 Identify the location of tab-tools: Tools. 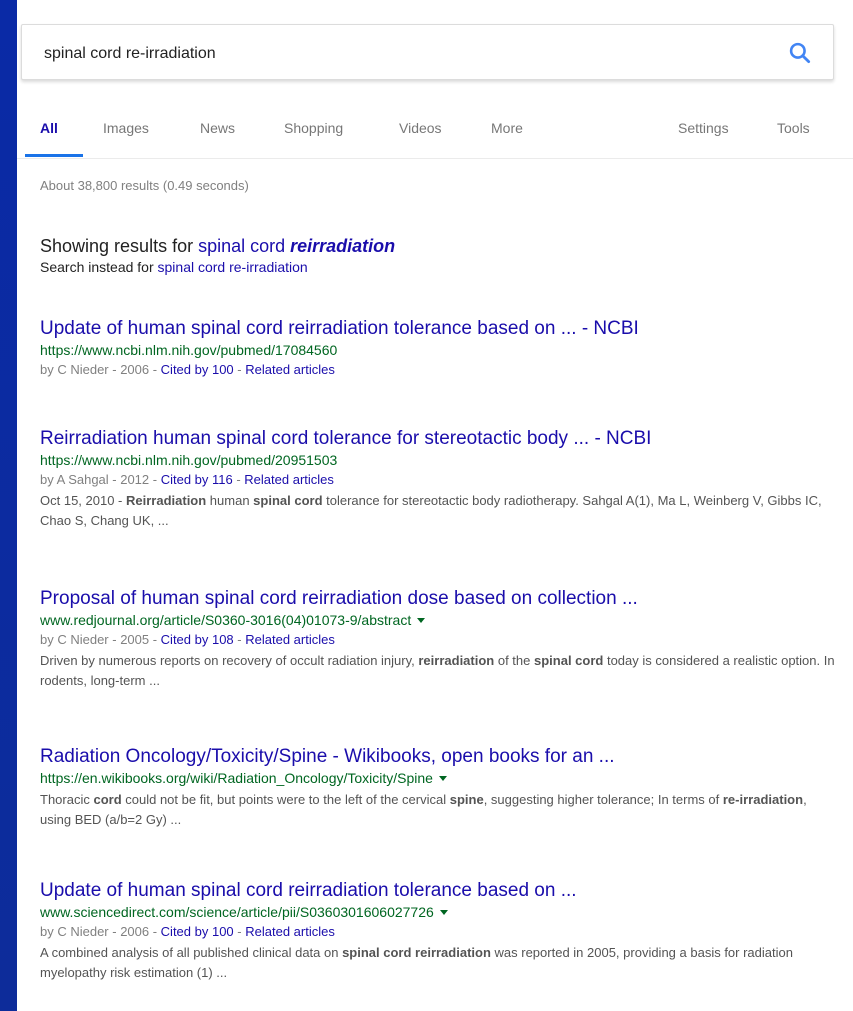
(793, 128).